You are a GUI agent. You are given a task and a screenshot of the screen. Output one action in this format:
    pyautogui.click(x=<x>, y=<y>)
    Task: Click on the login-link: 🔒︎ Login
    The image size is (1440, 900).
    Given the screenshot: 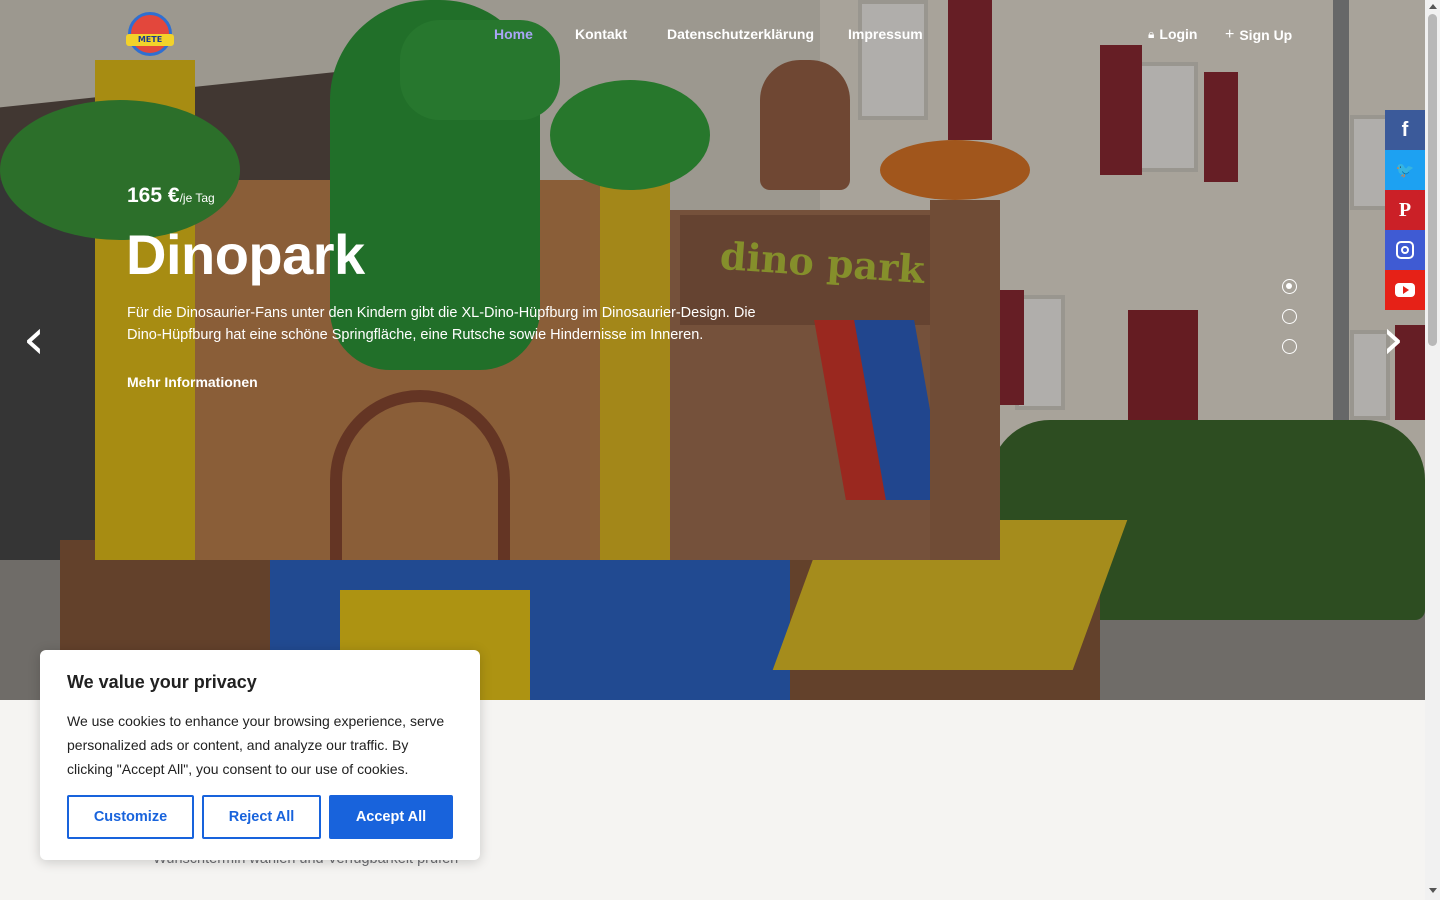 What is the action you would take?
    pyautogui.click(x=1173, y=34)
    